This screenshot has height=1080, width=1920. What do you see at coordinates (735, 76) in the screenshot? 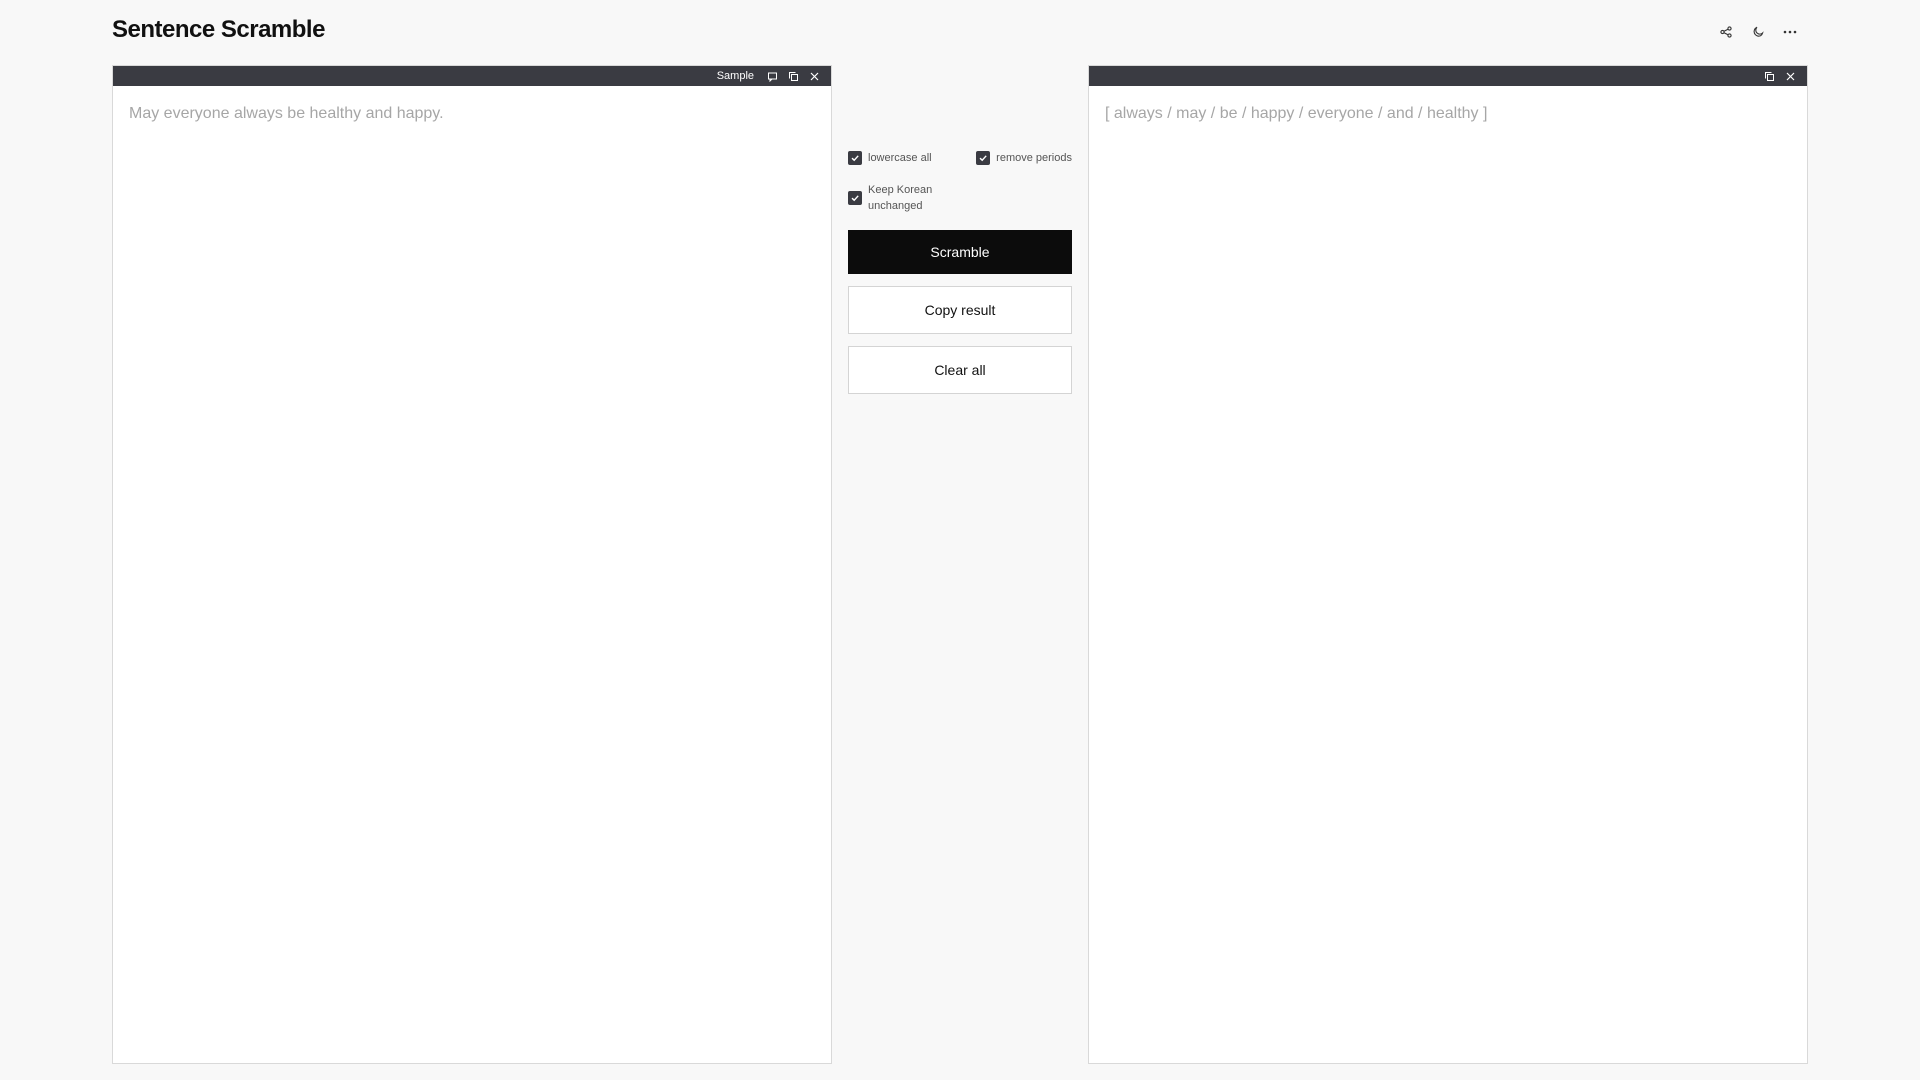
I see `sample-button: Sample` at bounding box center [735, 76].